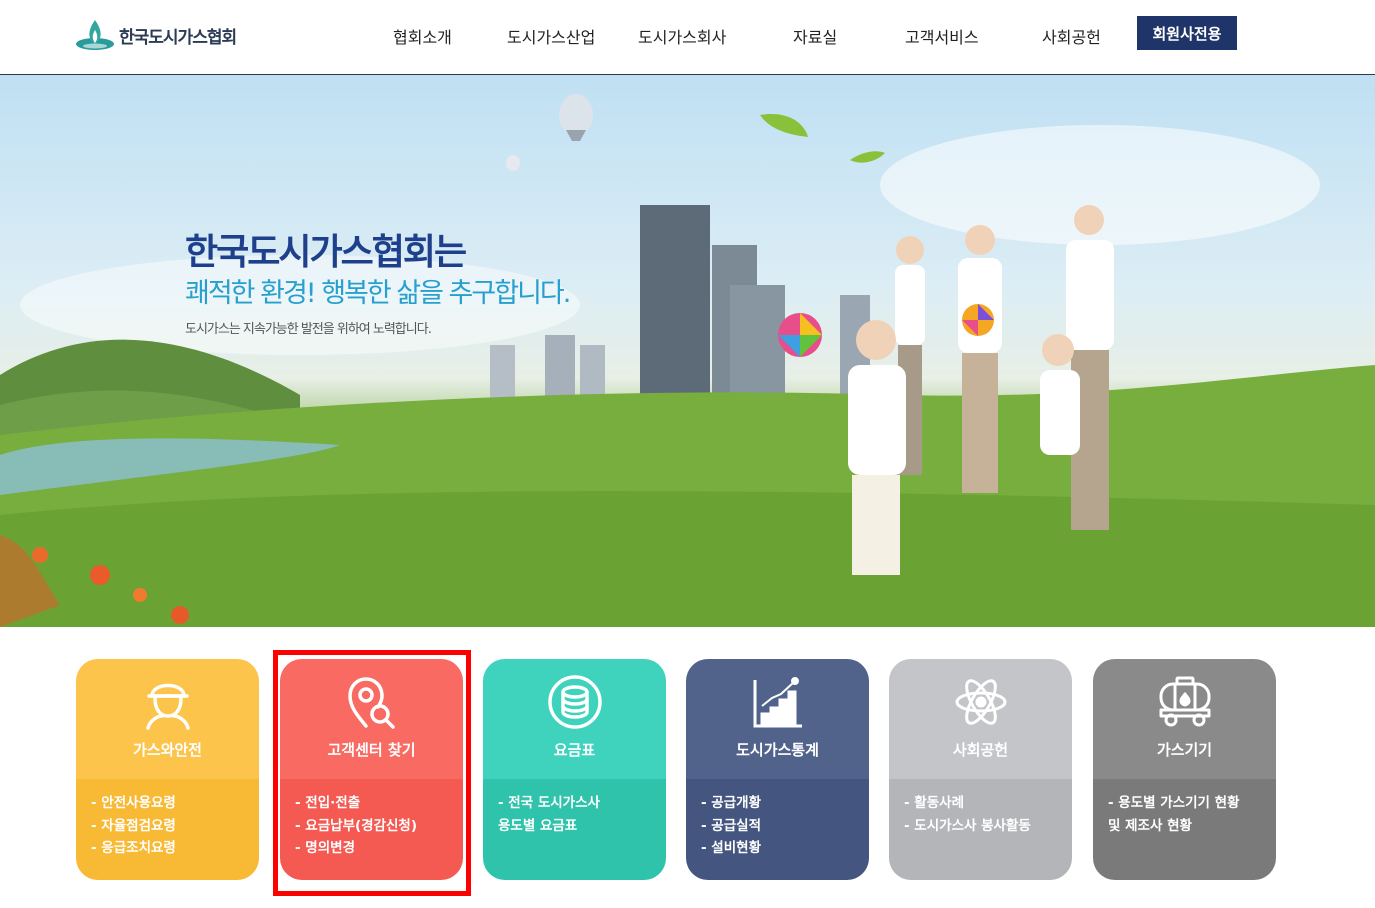 The image size is (1375, 908). Describe the element at coordinates (378, 293) in the screenshot. I see `hero-subheadline: 쾌적한 환경! 행복한 삶을 추구합니다.` at that location.